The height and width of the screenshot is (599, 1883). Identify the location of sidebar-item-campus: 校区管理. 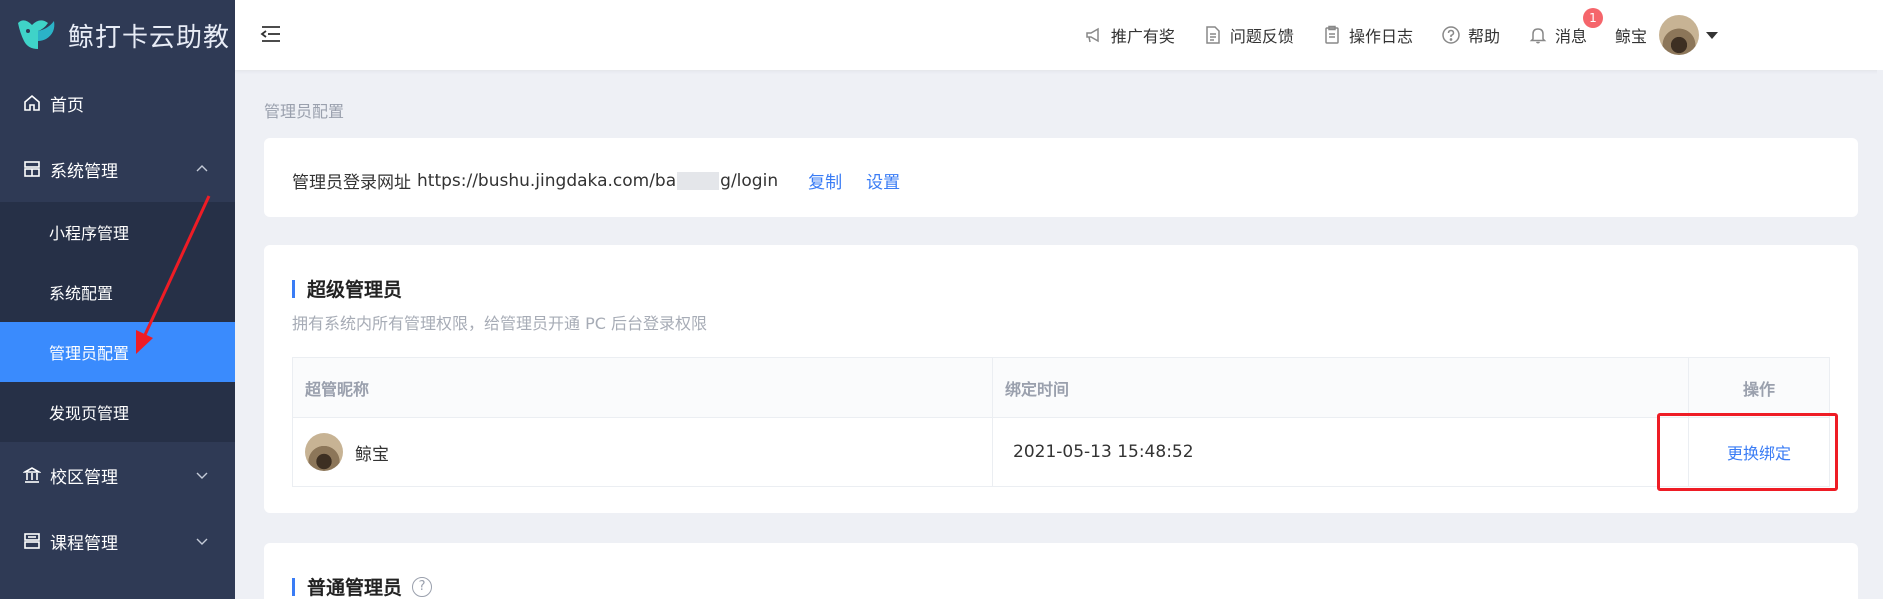
(117, 475).